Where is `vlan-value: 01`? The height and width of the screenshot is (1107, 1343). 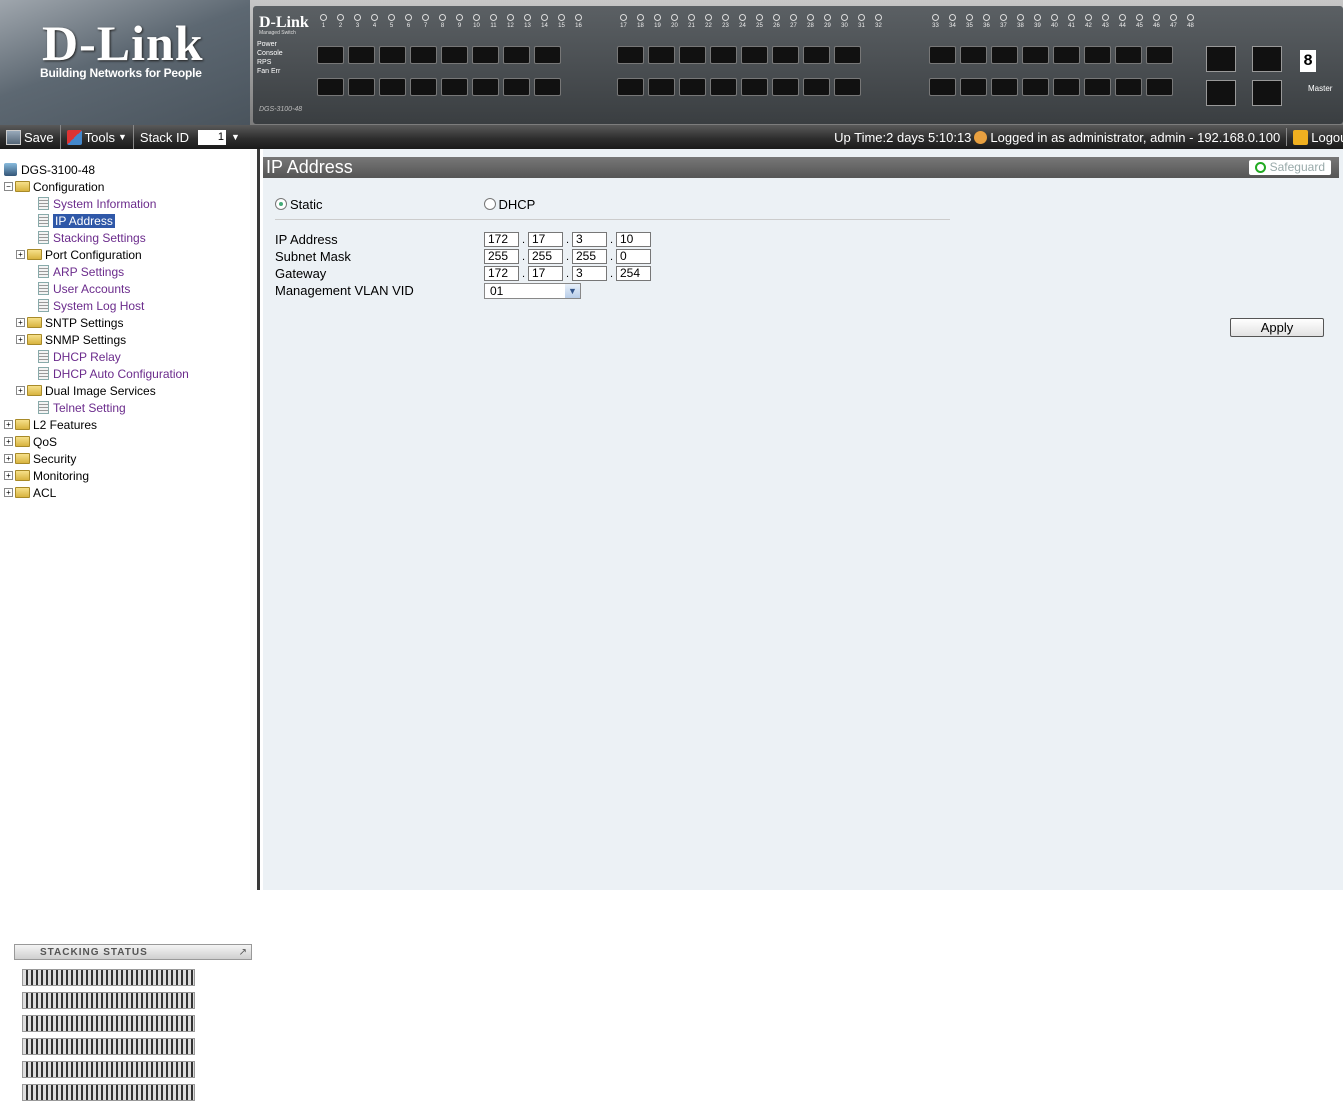 vlan-value: 01 is located at coordinates (497, 290).